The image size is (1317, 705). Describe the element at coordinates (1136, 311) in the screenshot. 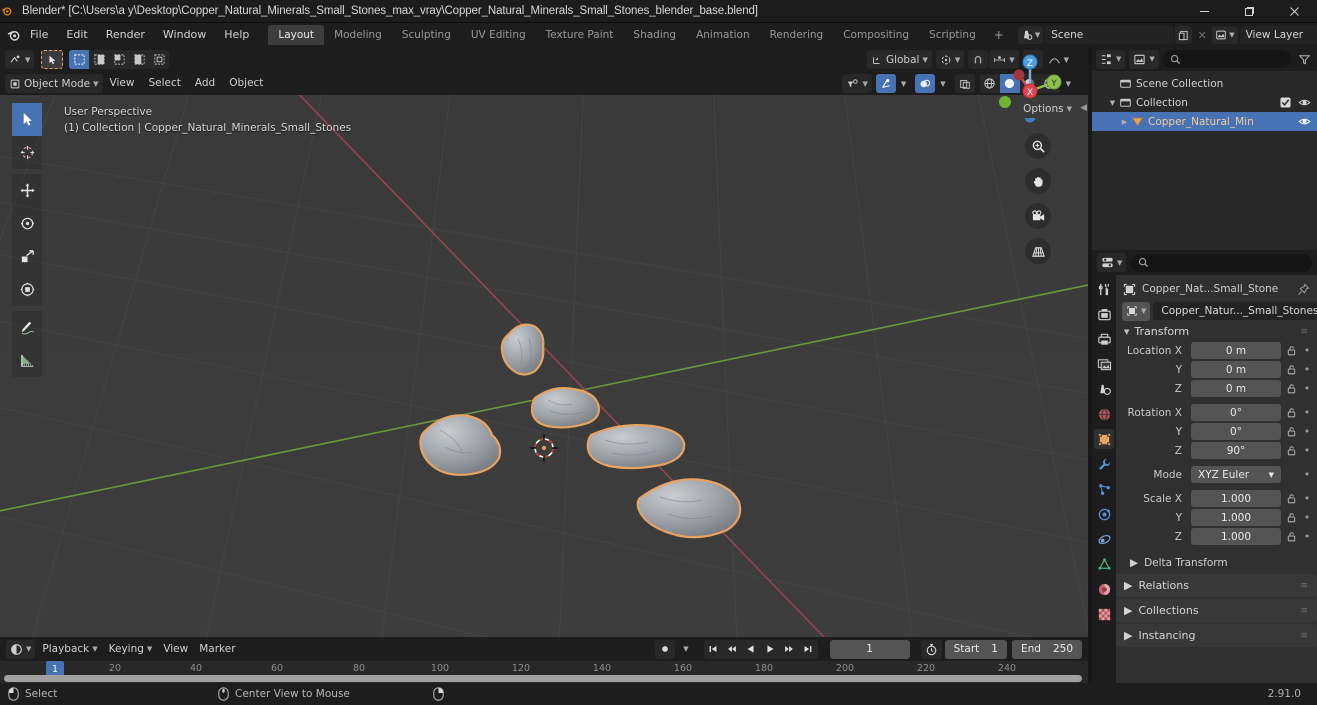

I see `object-browse-icon: ▼` at that location.